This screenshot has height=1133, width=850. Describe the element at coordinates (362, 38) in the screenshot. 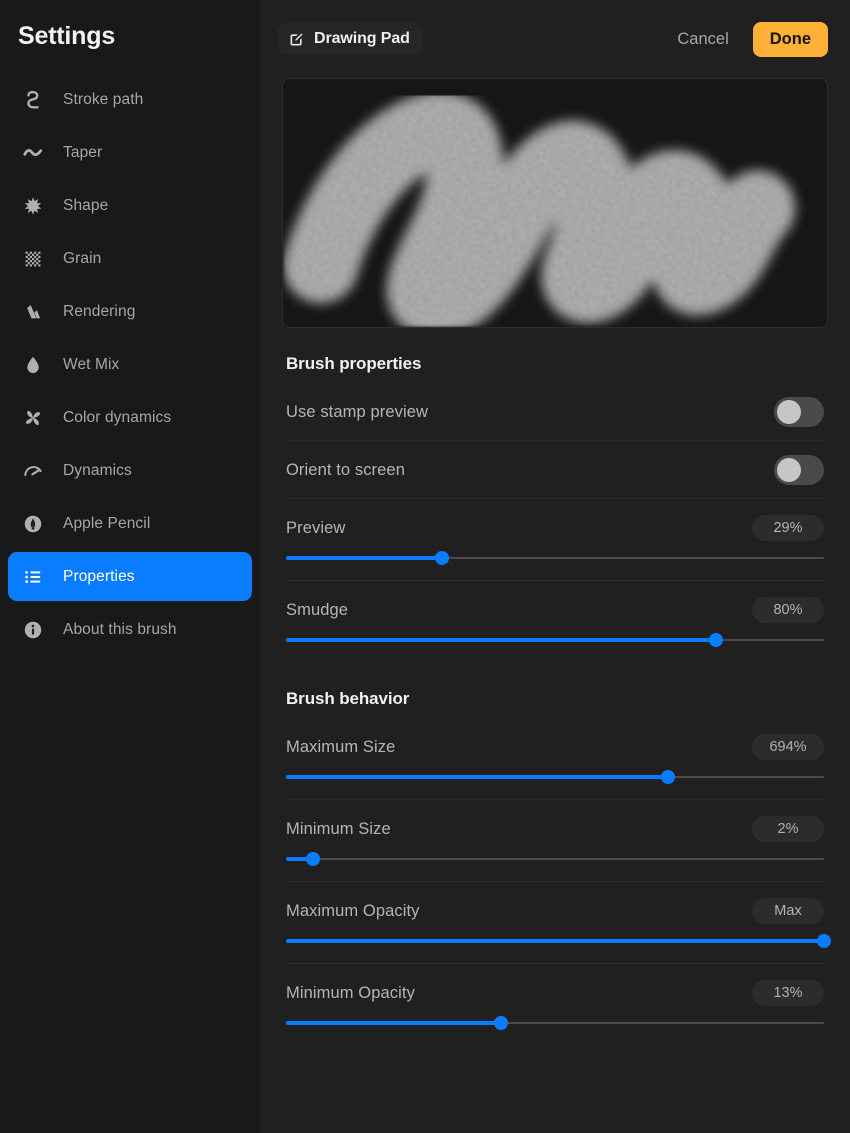

I see `brush-name-label: Drawing Pad` at that location.